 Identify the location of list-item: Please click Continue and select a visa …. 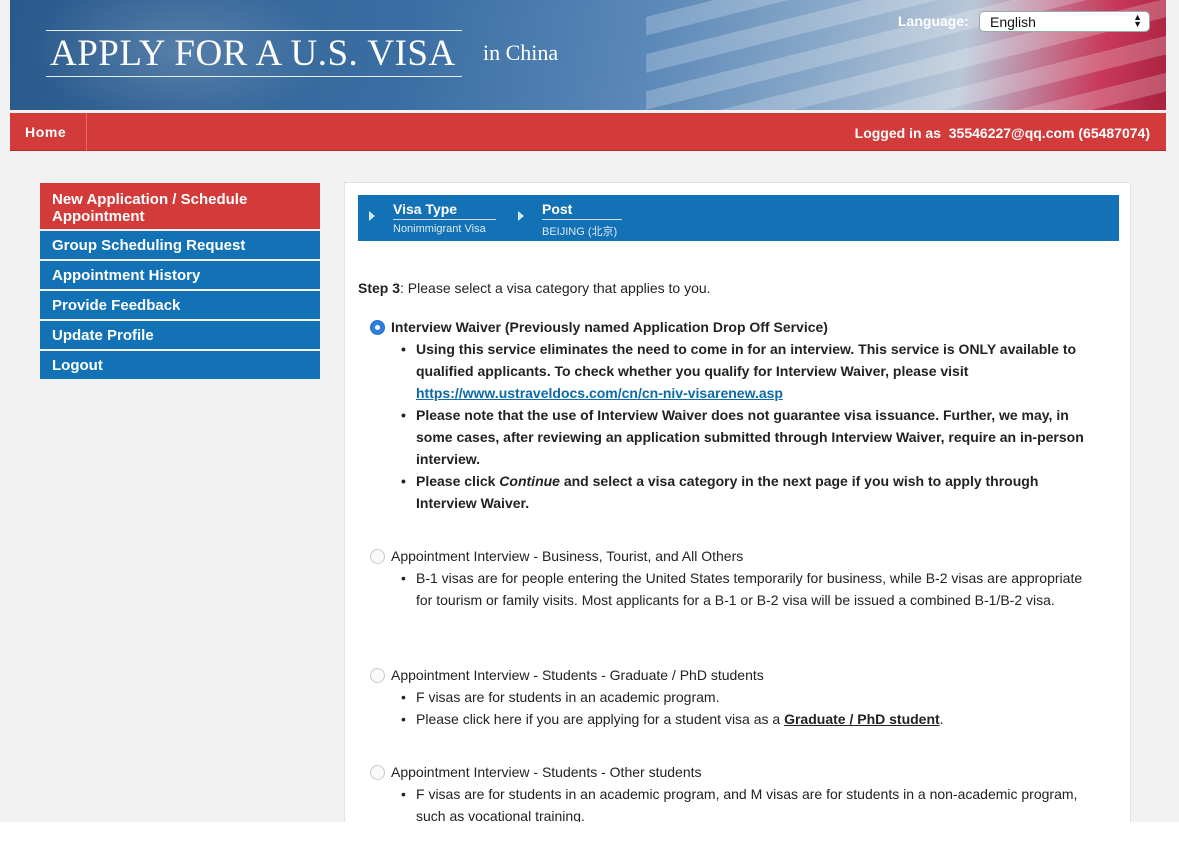
(746, 492).